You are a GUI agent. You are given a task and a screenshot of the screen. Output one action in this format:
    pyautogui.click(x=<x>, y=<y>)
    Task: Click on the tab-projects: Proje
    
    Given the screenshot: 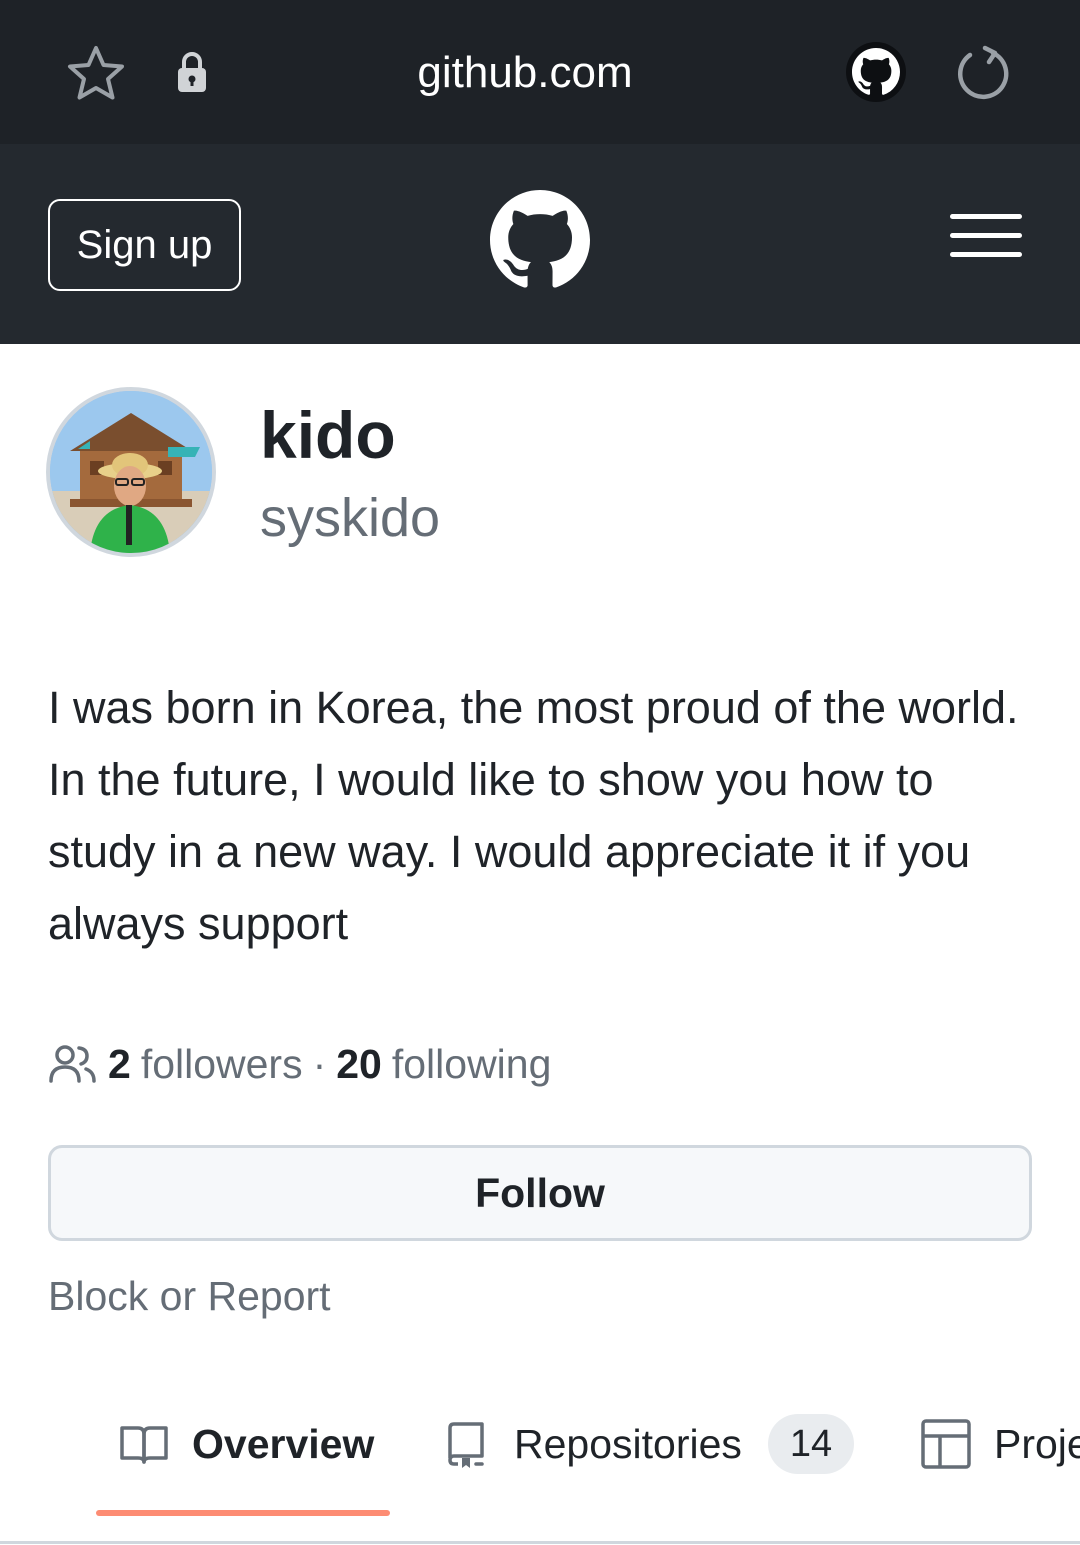 What is the action you would take?
    pyautogui.click(x=1000, y=1444)
    